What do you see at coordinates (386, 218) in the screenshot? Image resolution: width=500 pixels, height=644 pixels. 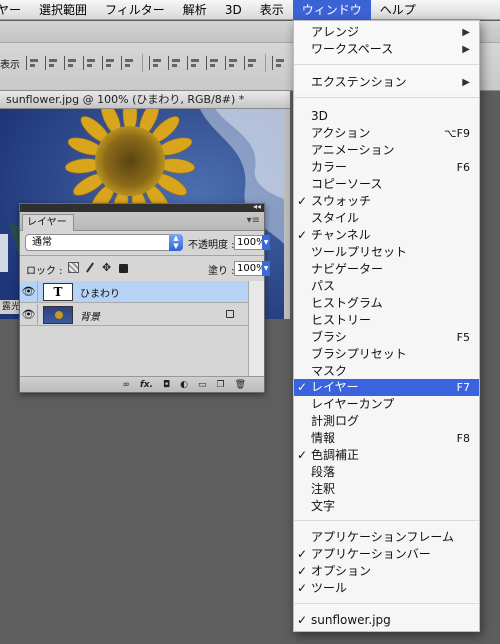 I see `menu-item-styles: スタイル` at bounding box center [386, 218].